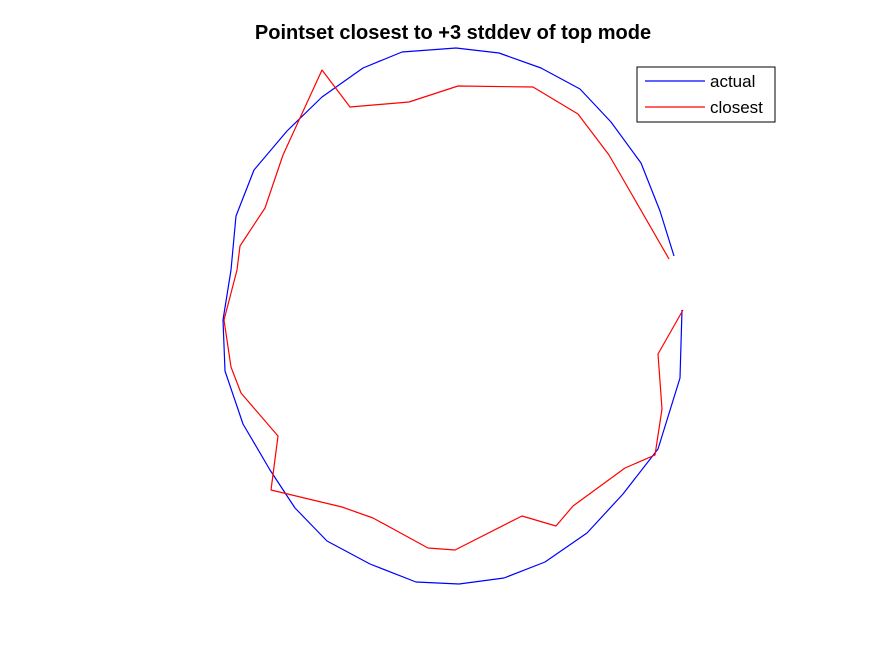 This screenshot has height=656, width=875. Describe the element at coordinates (736, 107) in the screenshot. I see `legend-label-closest: closest` at that location.